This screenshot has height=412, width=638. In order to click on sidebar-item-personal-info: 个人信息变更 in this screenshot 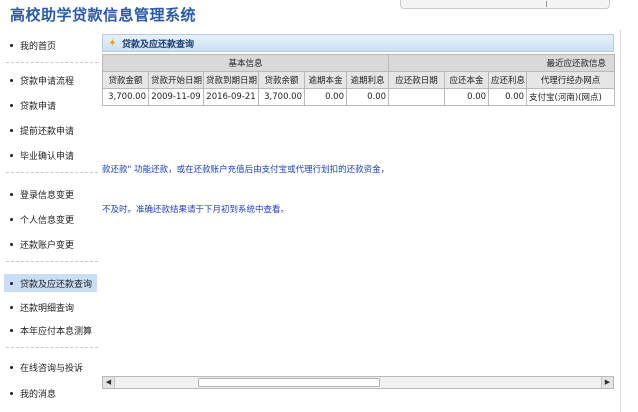, I will do `click(50, 219)`.